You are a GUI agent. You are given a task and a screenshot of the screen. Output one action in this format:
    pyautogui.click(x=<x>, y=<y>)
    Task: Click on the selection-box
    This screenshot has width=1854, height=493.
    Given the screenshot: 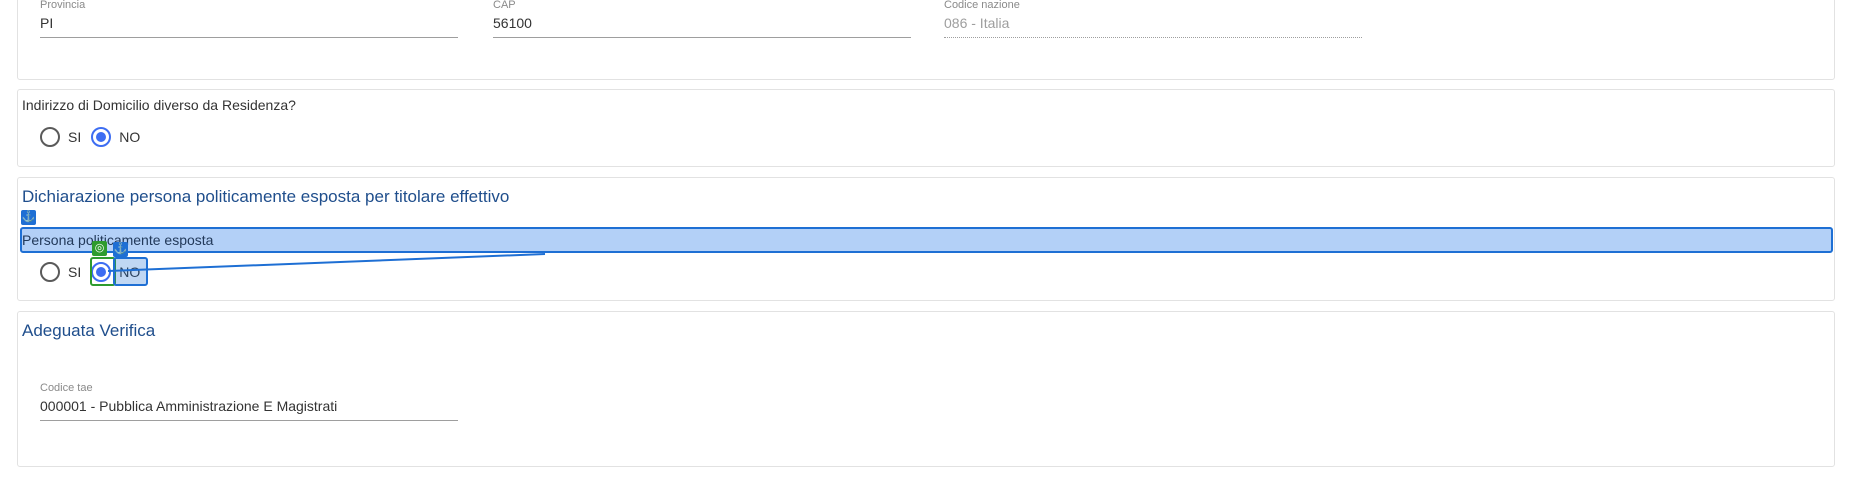 What is the action you would take?
    pyautogui.click(x=130, y=271)
    